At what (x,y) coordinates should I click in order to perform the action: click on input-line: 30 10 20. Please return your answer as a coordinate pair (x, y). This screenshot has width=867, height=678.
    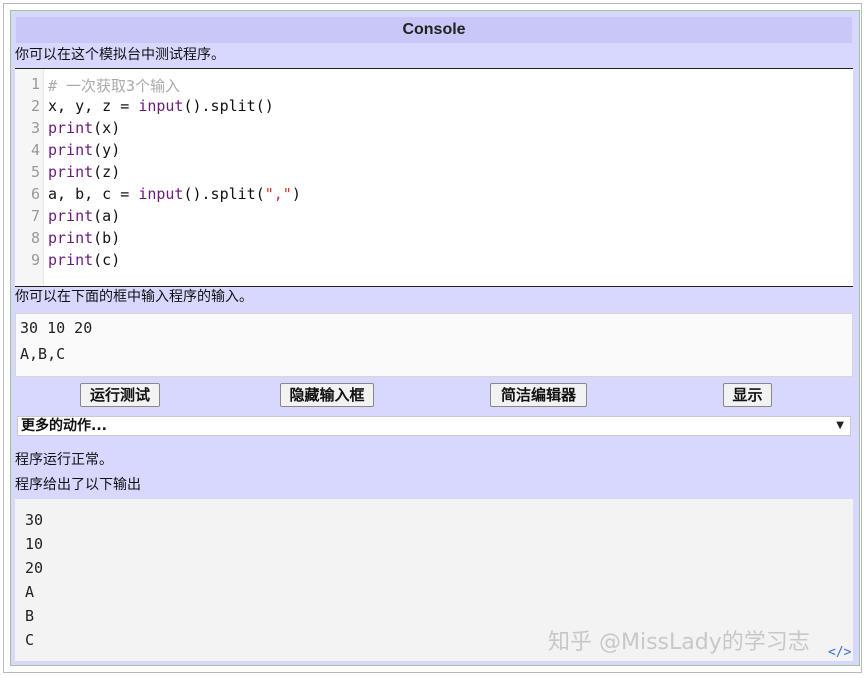
    Looking at the image, I should click on (56, 328).